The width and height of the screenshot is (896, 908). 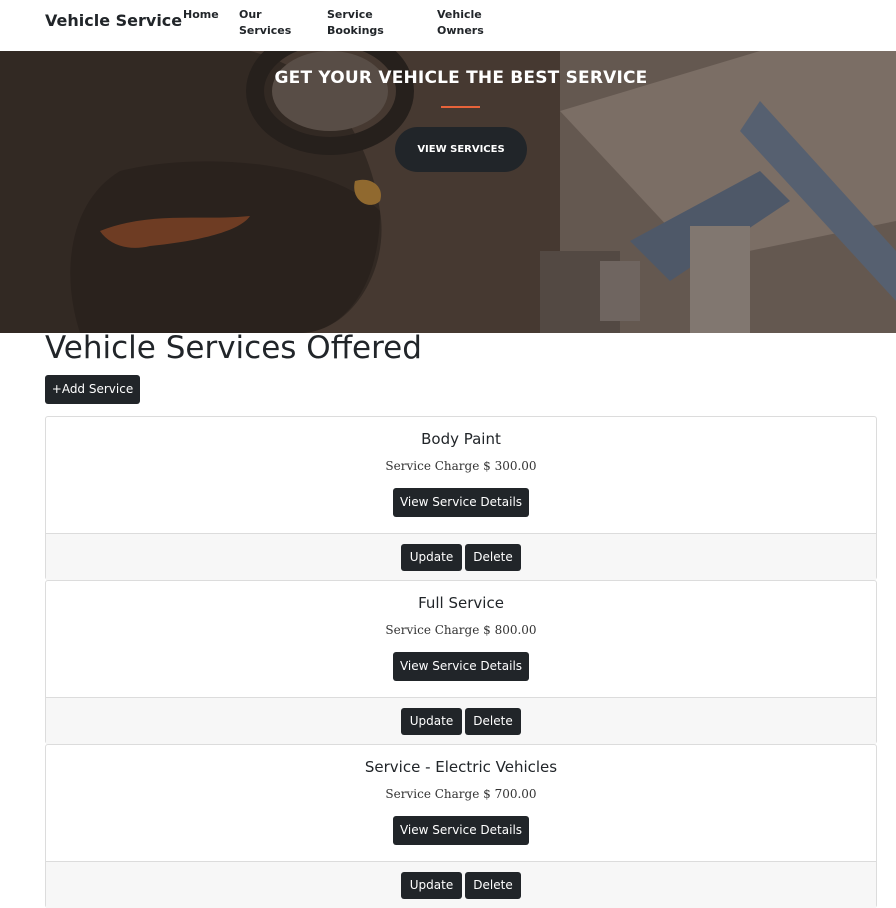 What do you see at coordinates (201, 15) in the screenshot?
I see `nav-link-home: Home` at bounding box center [201, 15].